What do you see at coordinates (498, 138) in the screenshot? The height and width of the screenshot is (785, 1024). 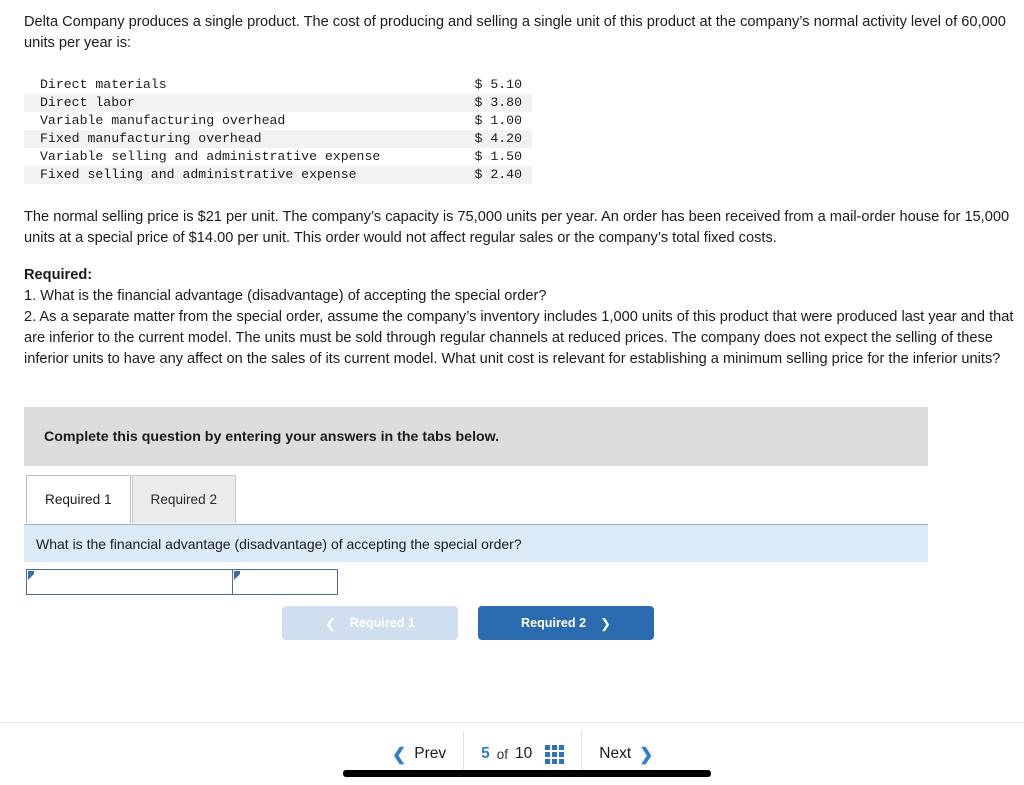 I see `cost-amount: $ 4.20` at bounding box center [498, 138].